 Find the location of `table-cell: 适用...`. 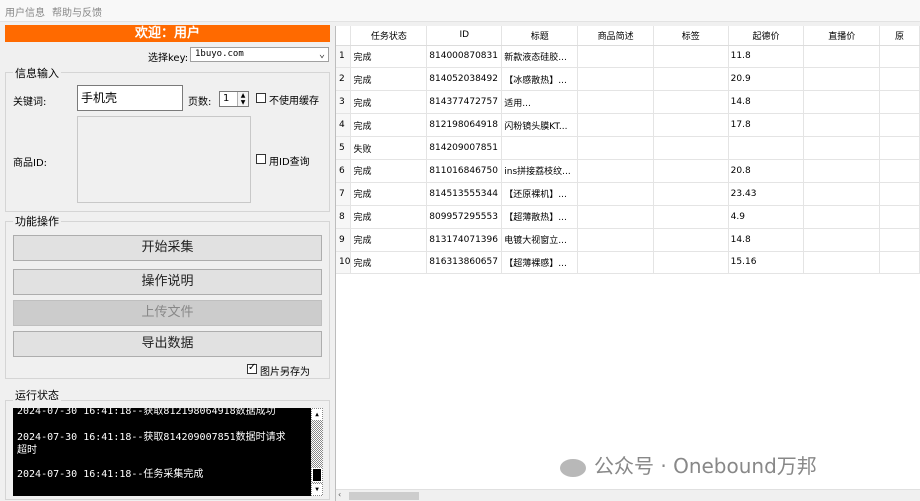

table-cell: 适用... is located at coordinates (540, 102).